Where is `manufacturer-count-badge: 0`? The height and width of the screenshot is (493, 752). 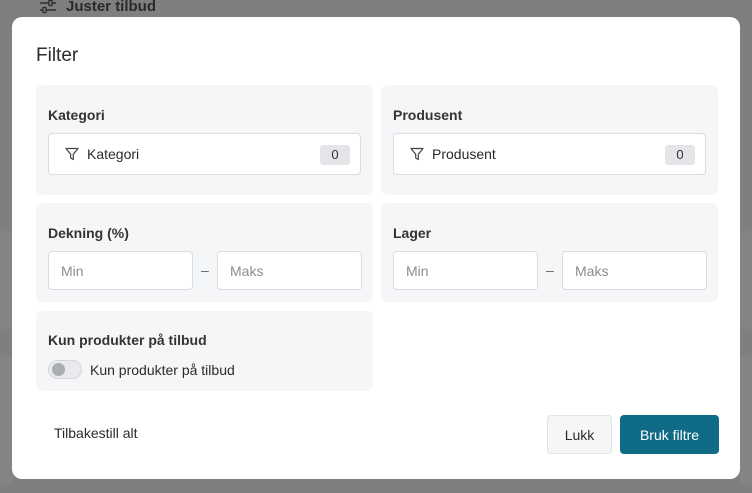
manufacturer-count-badge: 0 is located at coordinates (680, 155).